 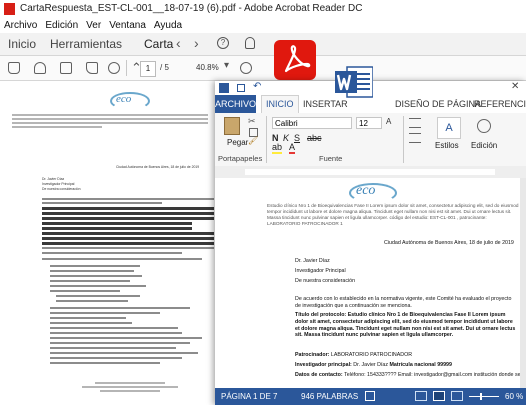 I want to click on page-number-input: 1, so click(x=148, y=69).